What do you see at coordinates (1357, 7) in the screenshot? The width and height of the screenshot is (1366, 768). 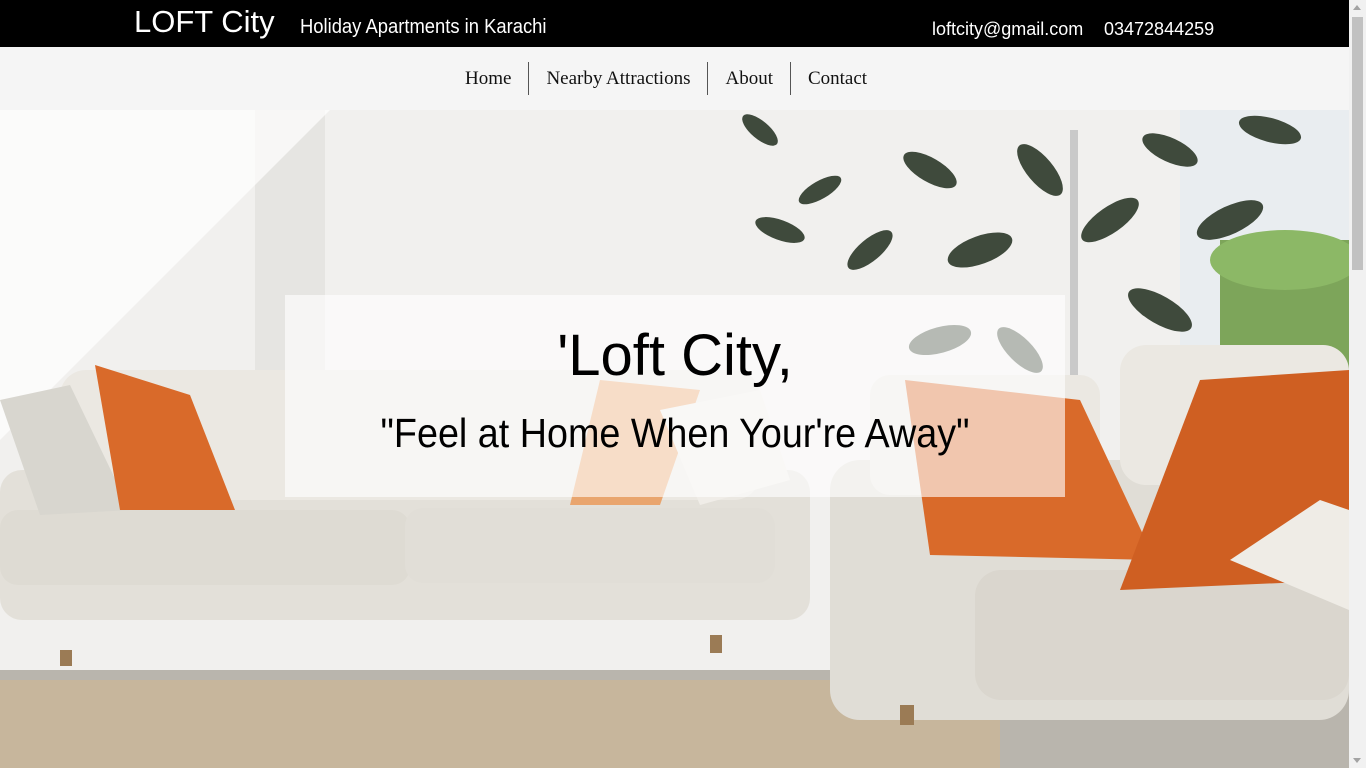 I see `scroll-up-icon` at bounding box center [1357, 7].